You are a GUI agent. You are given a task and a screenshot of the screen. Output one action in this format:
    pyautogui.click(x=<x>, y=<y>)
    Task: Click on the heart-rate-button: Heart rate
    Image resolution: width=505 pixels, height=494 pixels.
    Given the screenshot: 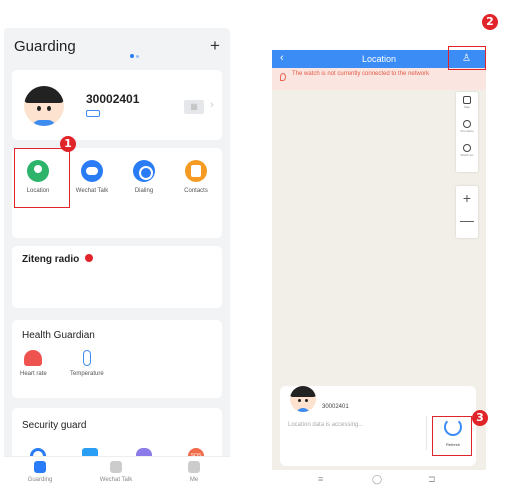 What is the action you would take?
    pyautogui.click(x=33, y=363)
    